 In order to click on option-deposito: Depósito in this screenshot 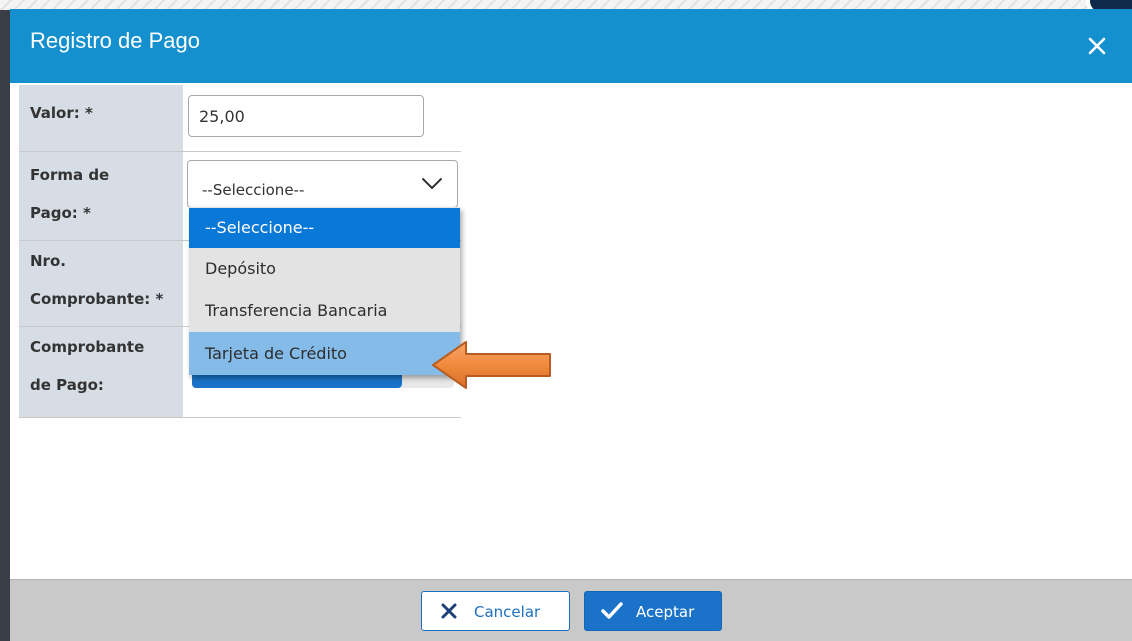, I will do `click(324, 269)`.